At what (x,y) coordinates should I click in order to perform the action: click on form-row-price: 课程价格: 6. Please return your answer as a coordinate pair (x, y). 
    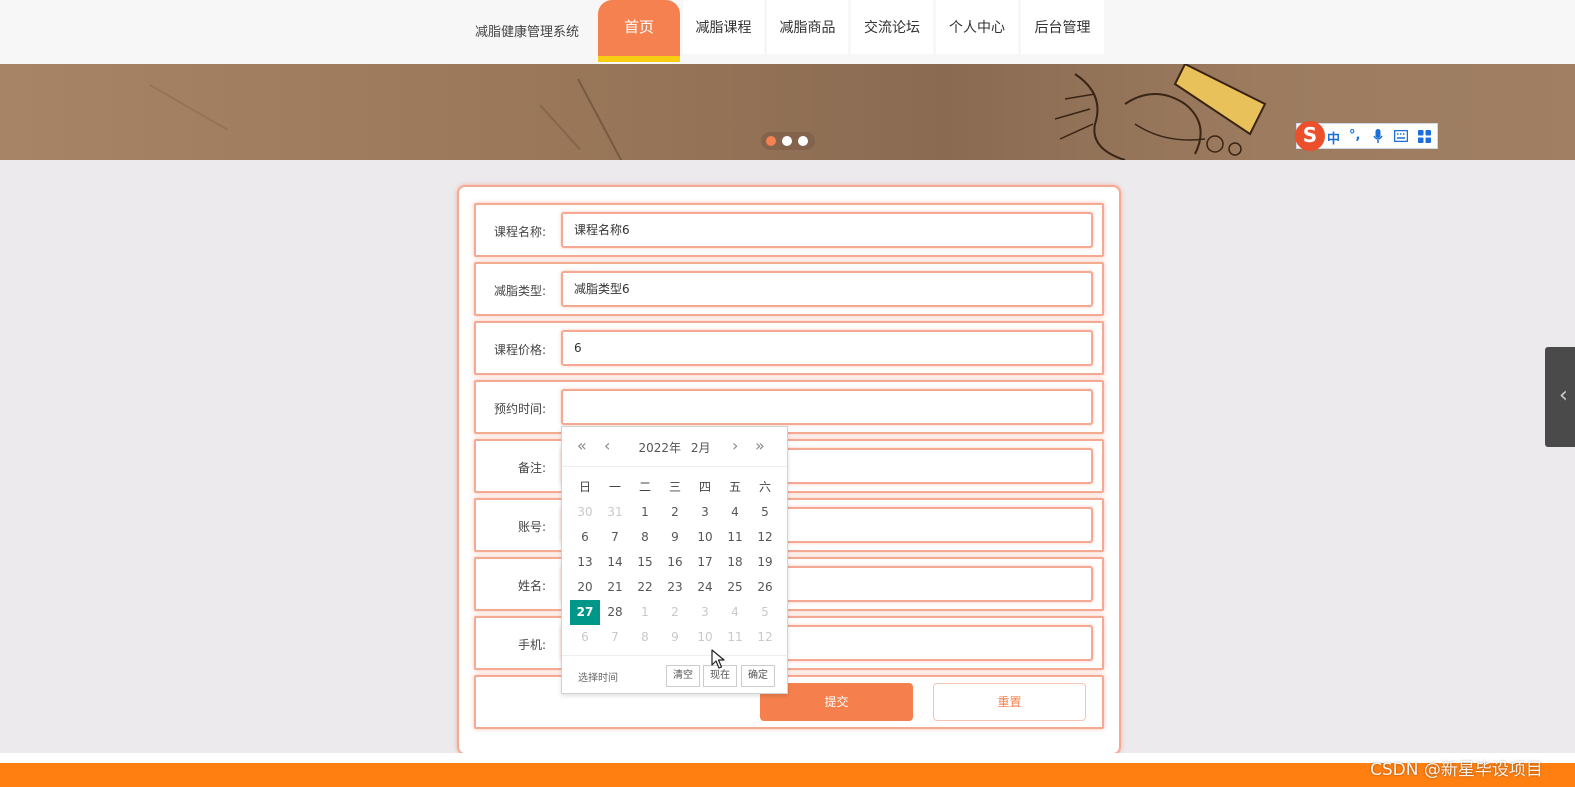
    Looking at the image, I should click on (789, 348).